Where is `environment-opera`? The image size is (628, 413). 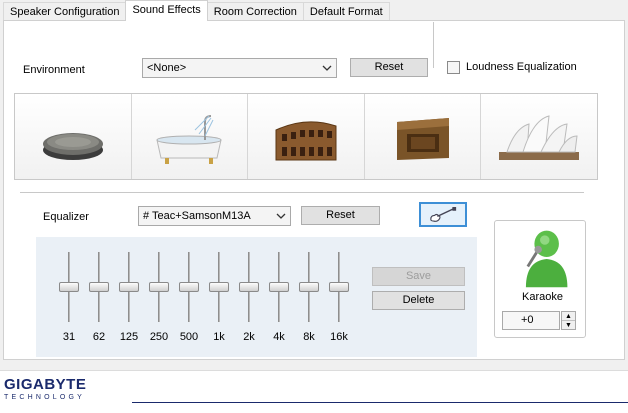 environment-opera is located at coordinates (539, 136).